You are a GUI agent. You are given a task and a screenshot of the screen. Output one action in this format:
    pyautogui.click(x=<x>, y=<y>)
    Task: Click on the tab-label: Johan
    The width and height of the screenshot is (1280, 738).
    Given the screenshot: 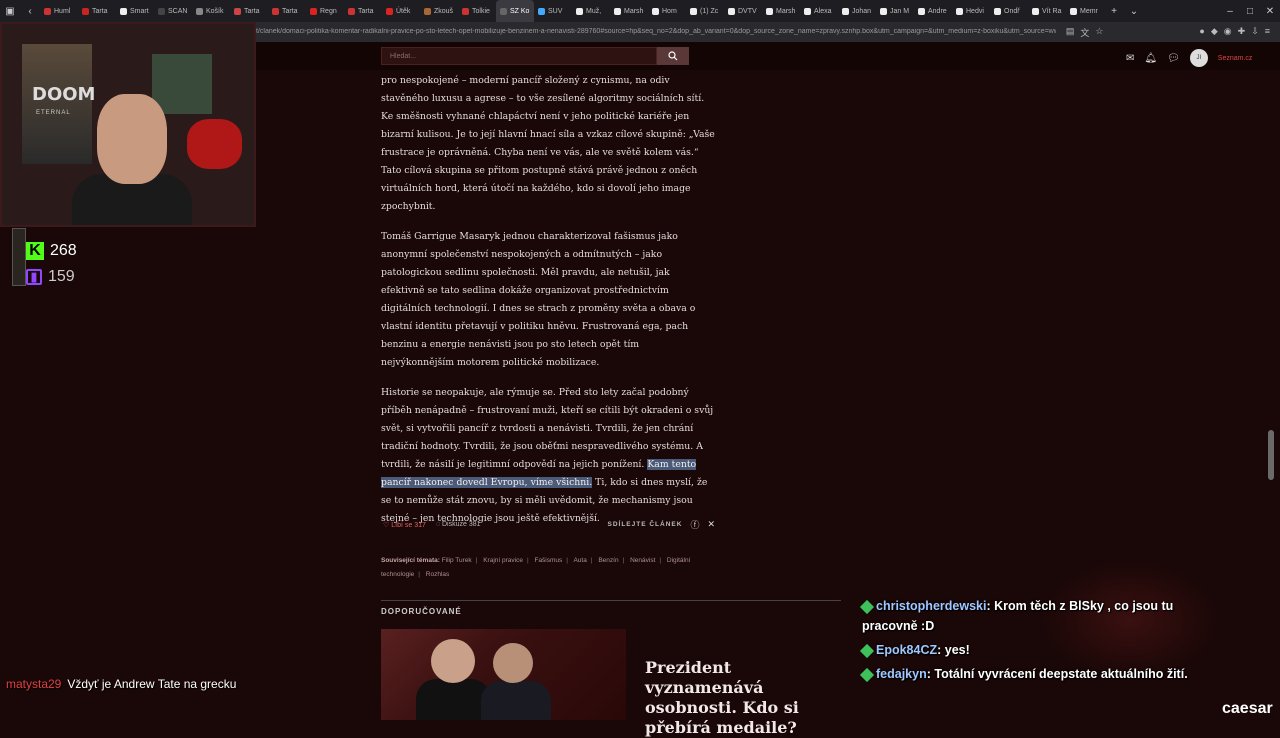 What is the action you would take?
    pyautogui.click(x=862, y=11)
    